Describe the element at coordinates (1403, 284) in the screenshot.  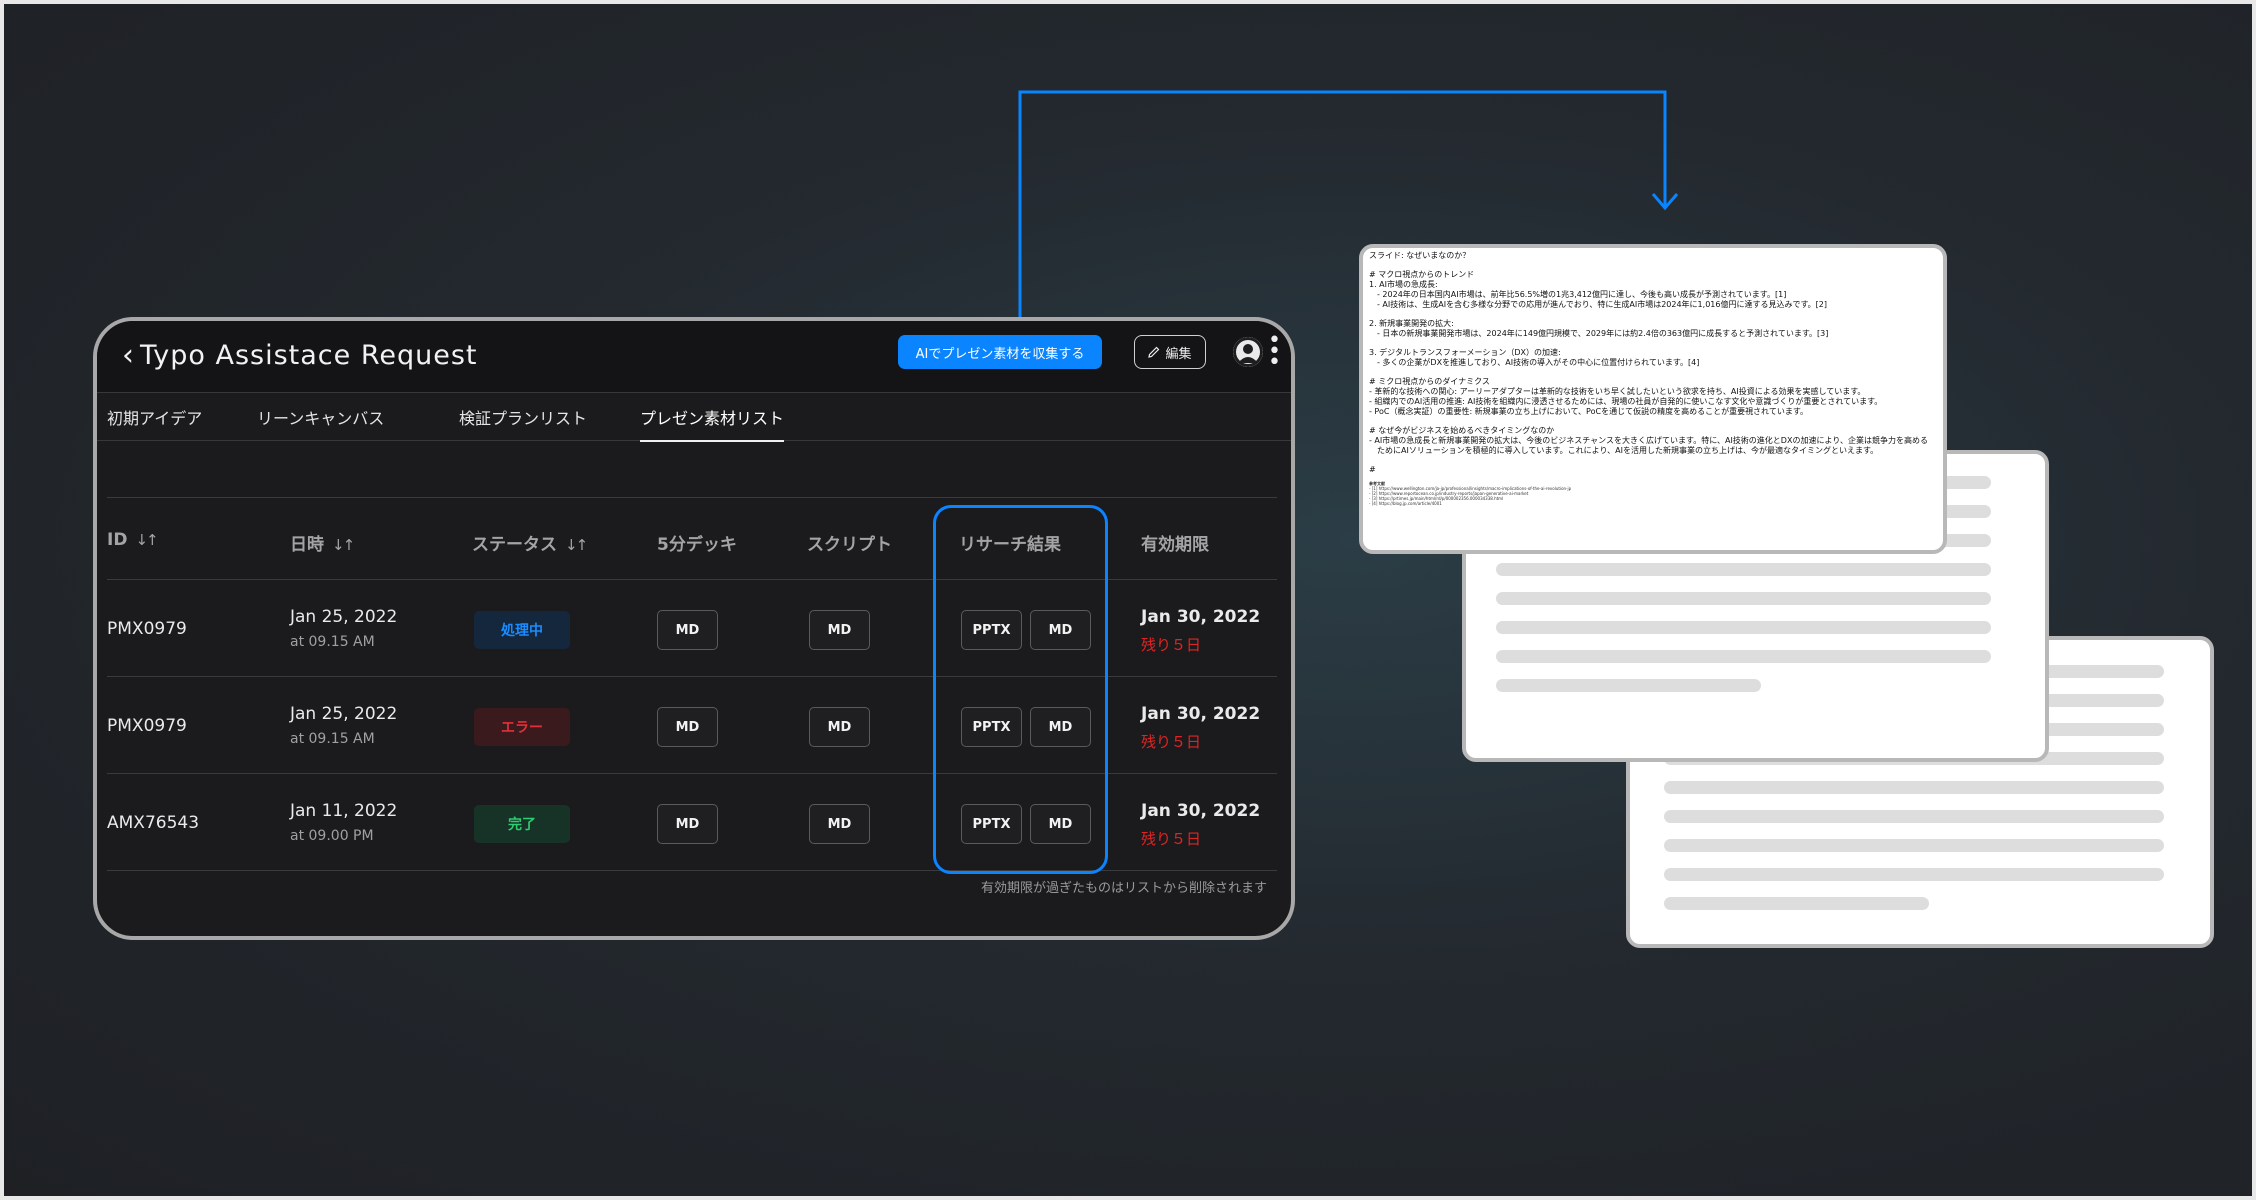
I see `document-line: 1. AI市場の急成長:` at that location.